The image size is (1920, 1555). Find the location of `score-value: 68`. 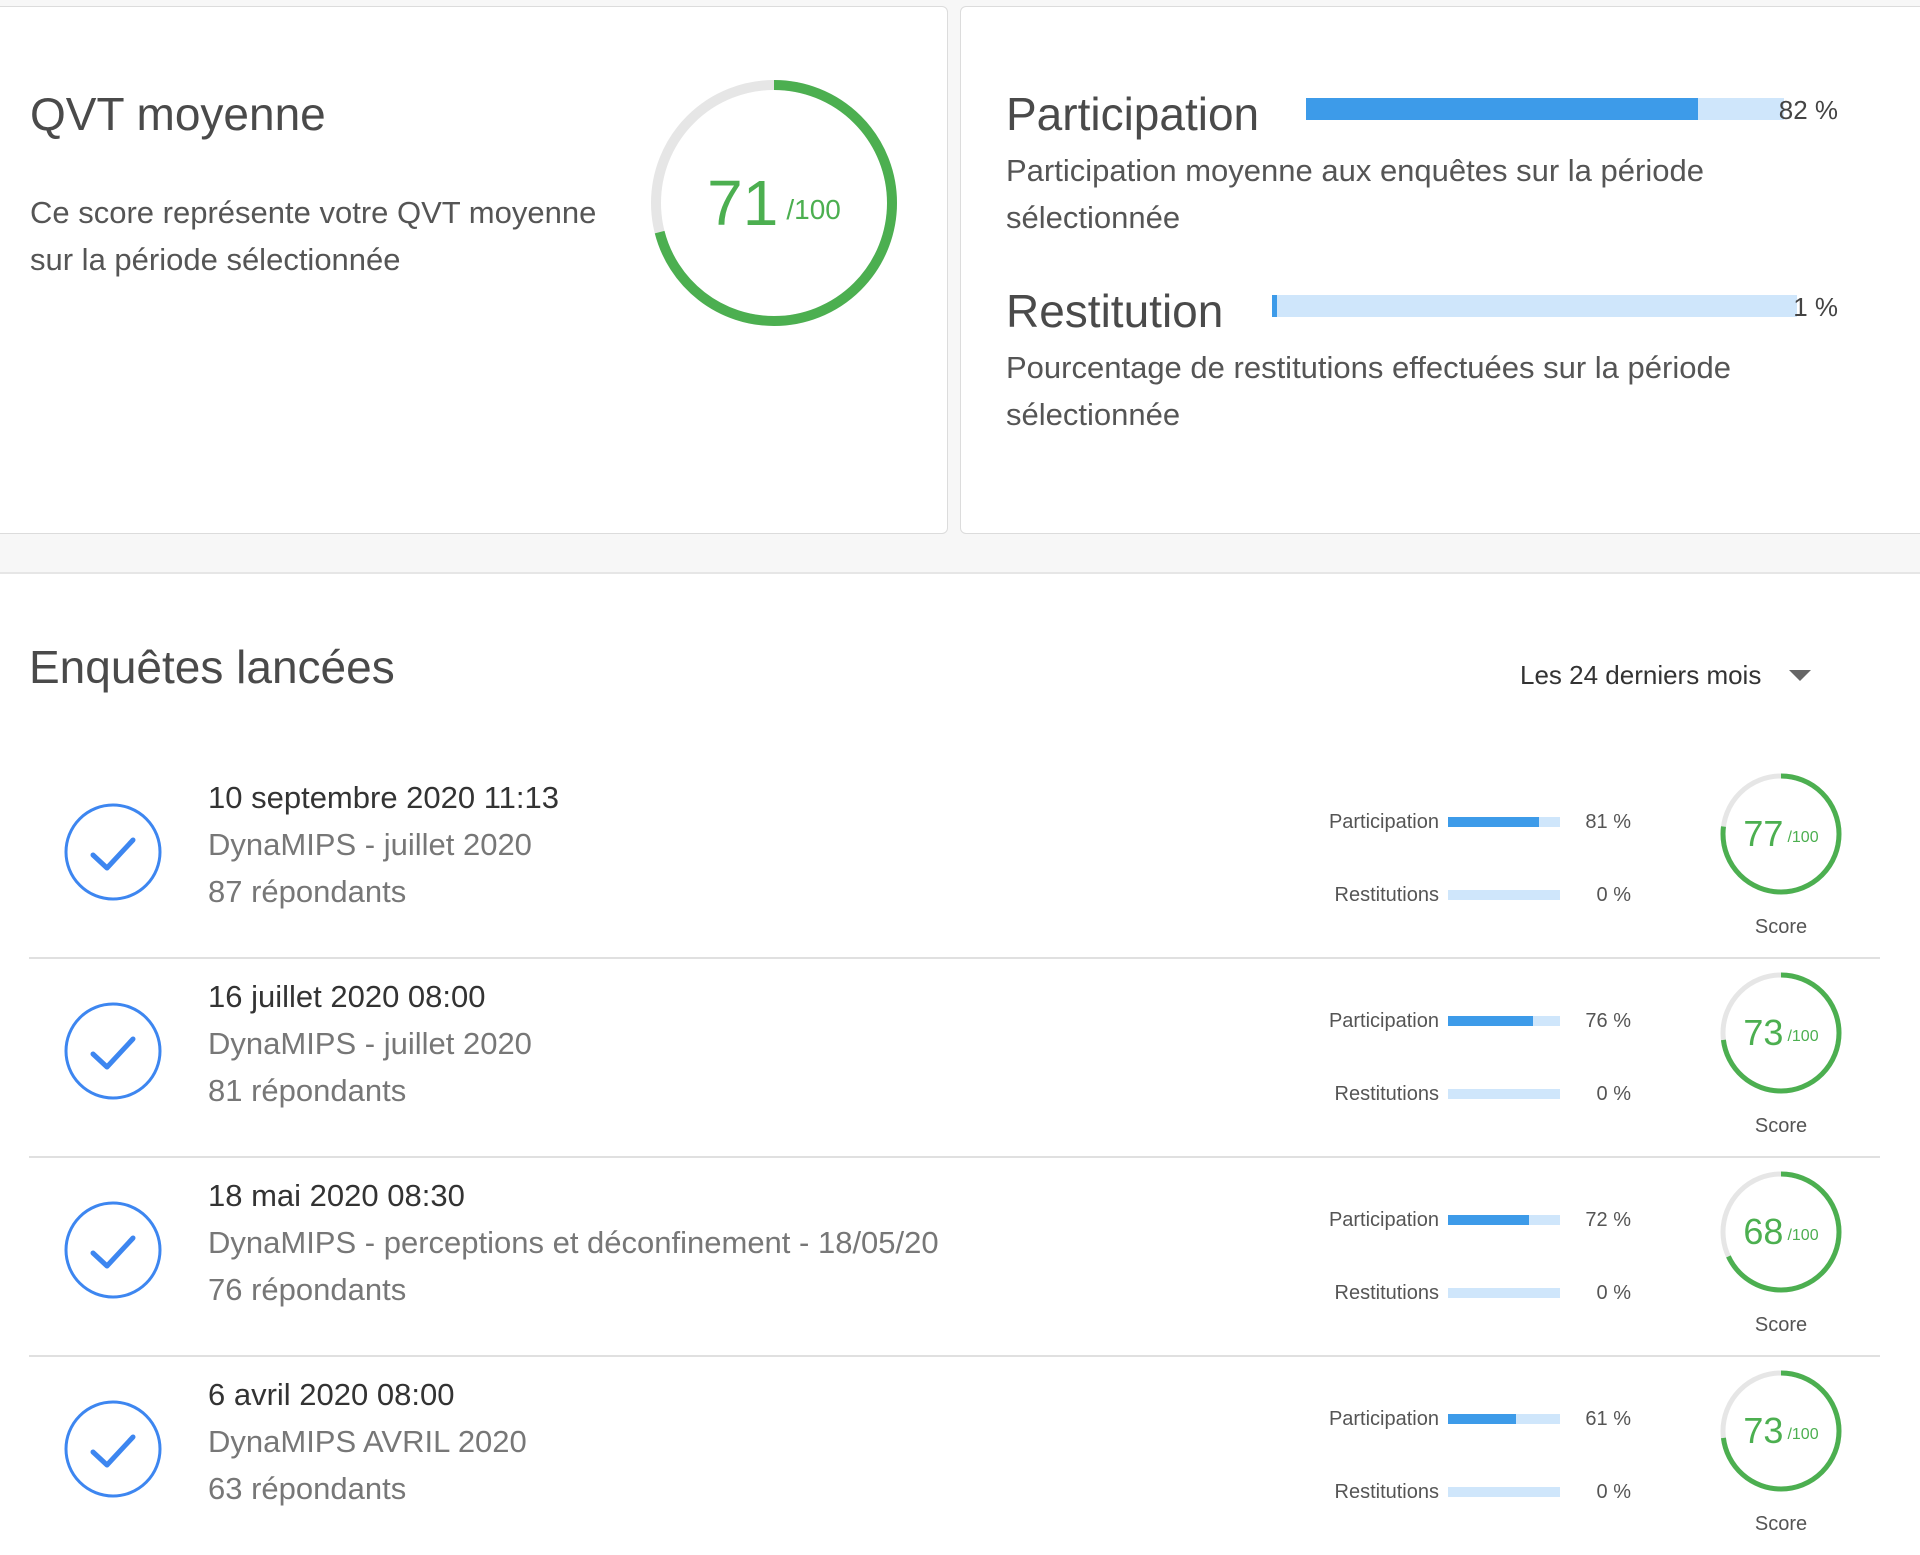

score-value: 68 is located at coordinates (1763, 1231).